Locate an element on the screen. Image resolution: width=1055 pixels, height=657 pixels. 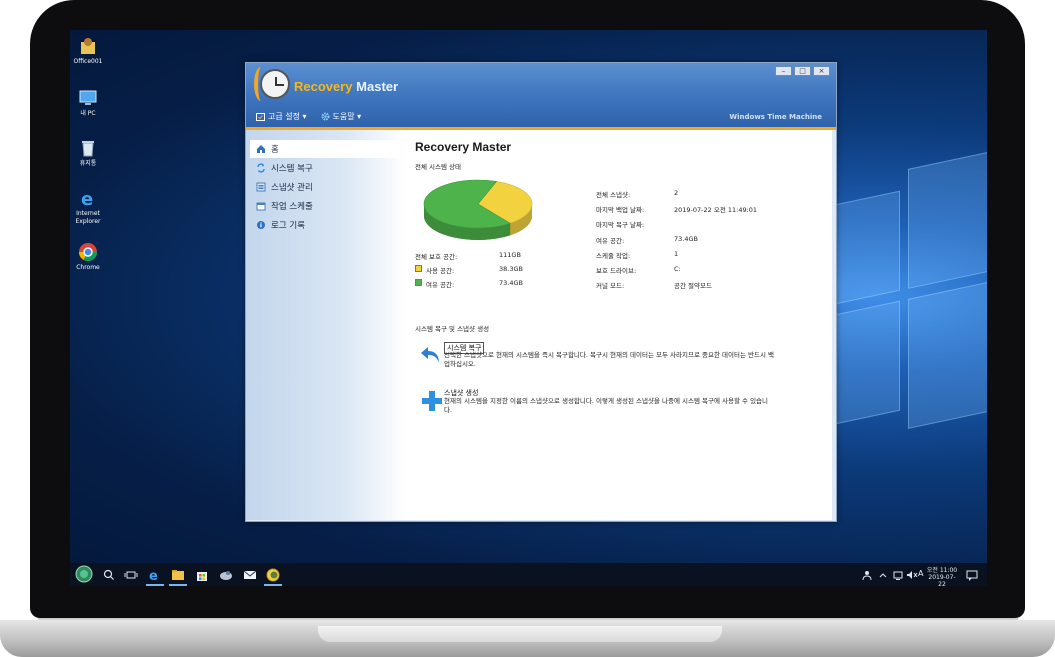
start-button is located at coordinates (84, 574).